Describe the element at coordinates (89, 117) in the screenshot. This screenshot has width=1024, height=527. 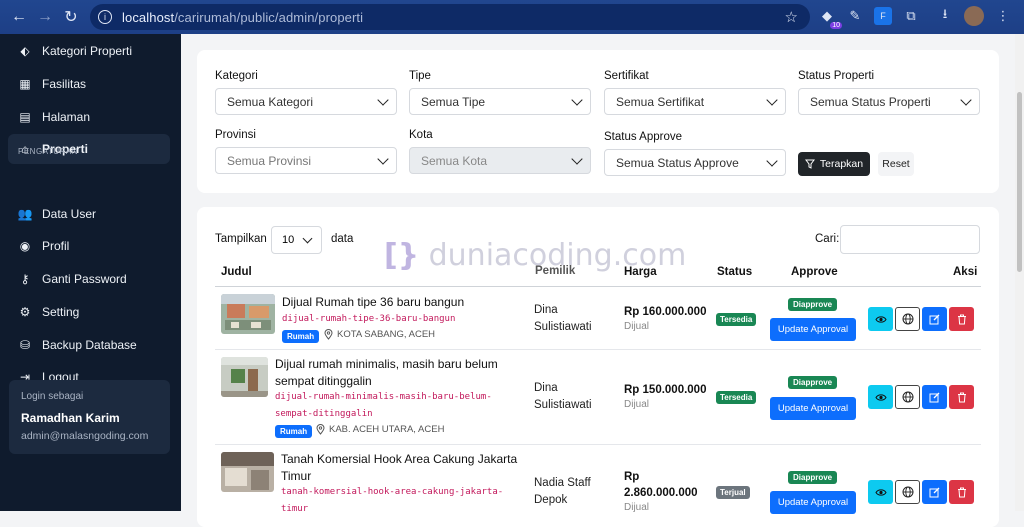
I see `sidebar-item-halaman: ▤ Halaman` at that location.